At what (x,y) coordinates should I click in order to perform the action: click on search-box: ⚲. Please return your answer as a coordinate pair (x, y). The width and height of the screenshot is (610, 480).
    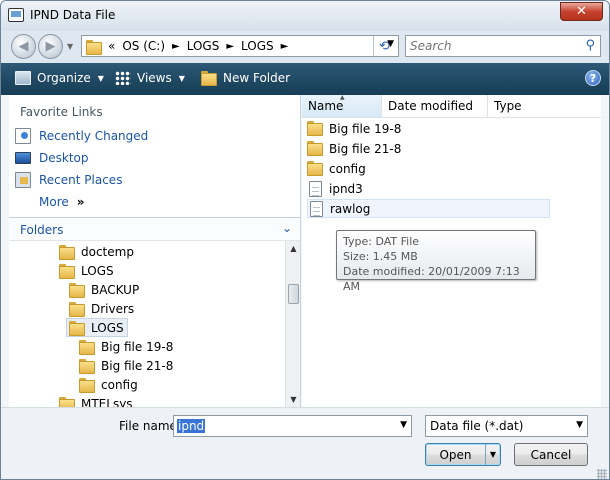
    Looking at the image, I should click on (503, 46).